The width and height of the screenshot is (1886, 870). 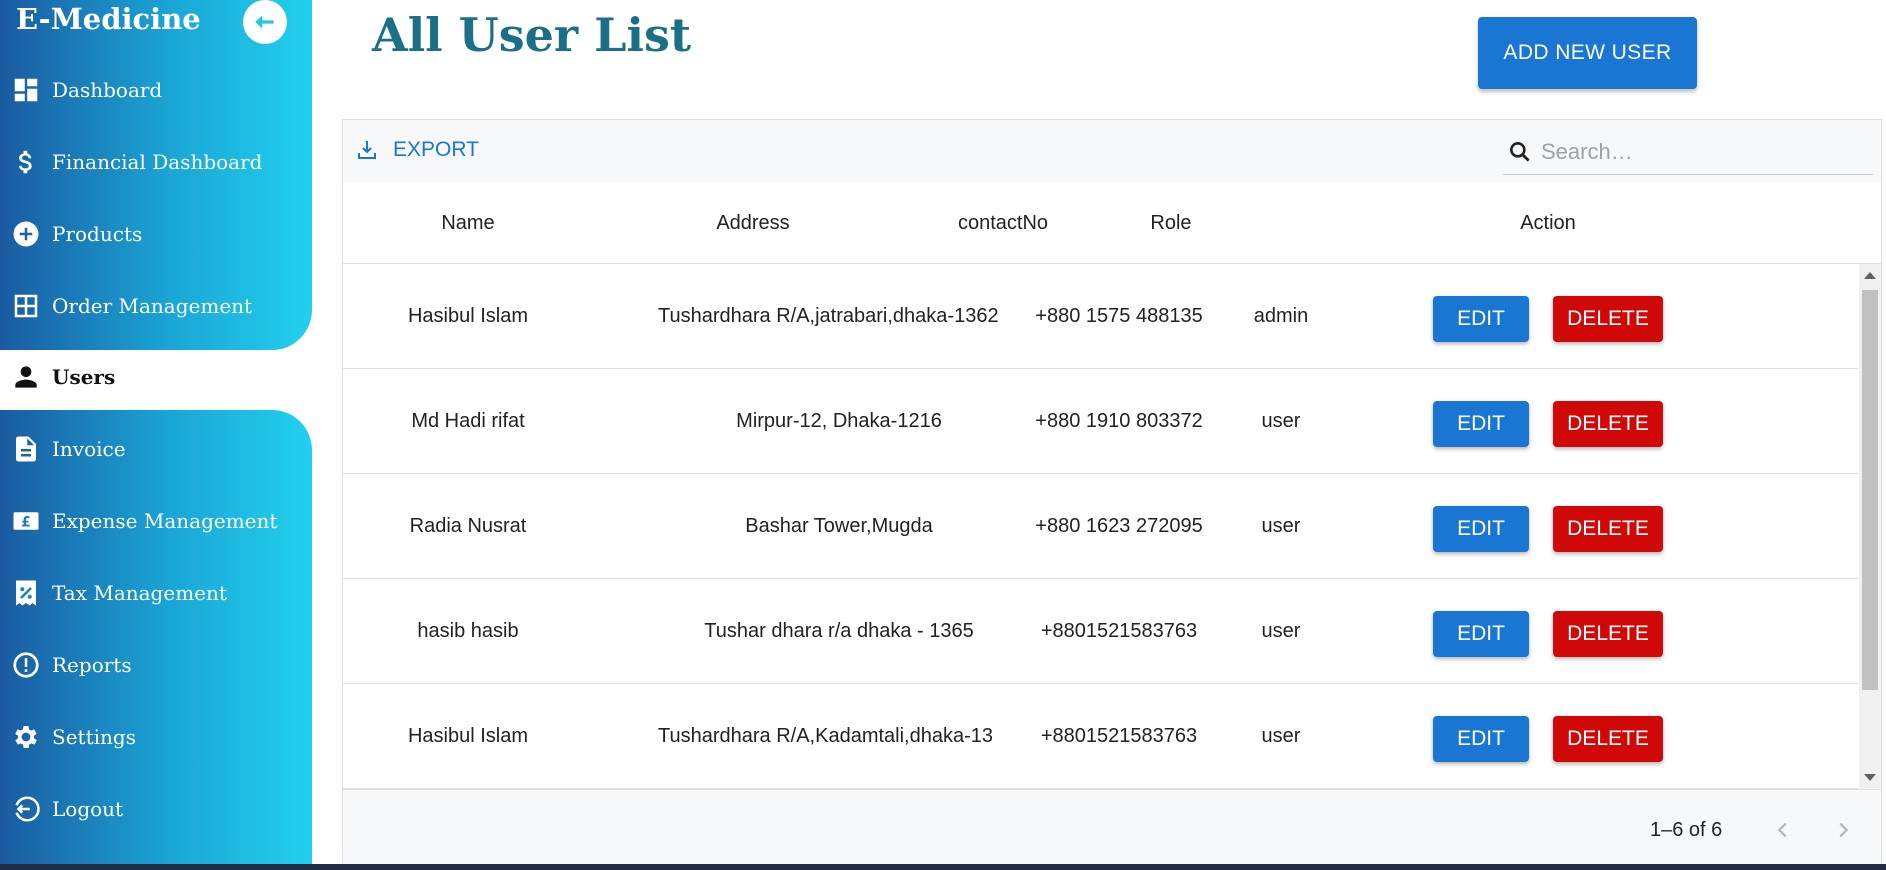 What do you see at coordinates (1701, 152) in the screenshot?
I see `search-input` at bounding box center [1701, 152].